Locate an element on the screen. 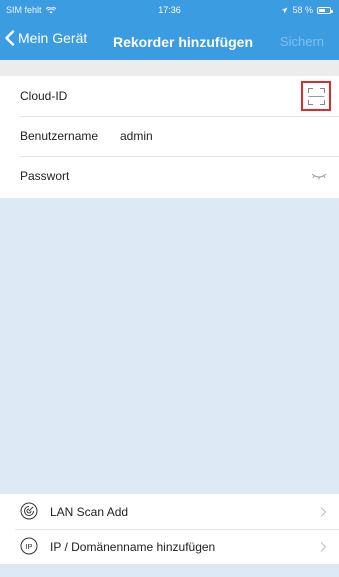 The height and width of the screenshot is (577, 339). status-bar: SIM fehlt 17:36 58 % is located at coordinates (169, 10).